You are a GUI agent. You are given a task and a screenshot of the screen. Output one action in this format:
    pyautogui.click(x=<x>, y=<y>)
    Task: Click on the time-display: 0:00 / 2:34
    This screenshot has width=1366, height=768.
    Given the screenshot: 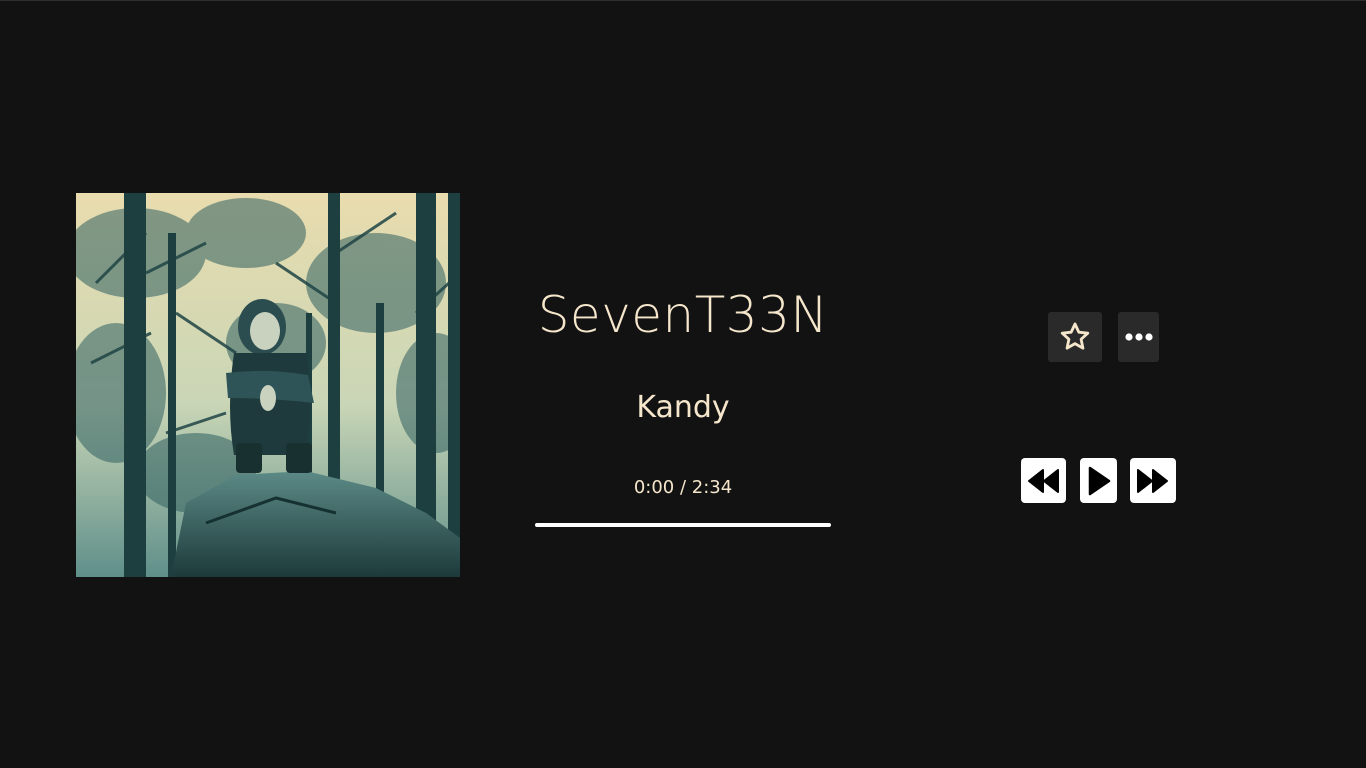 What is the action you would take?
    pyautogui.click(x=683, y=487)
    